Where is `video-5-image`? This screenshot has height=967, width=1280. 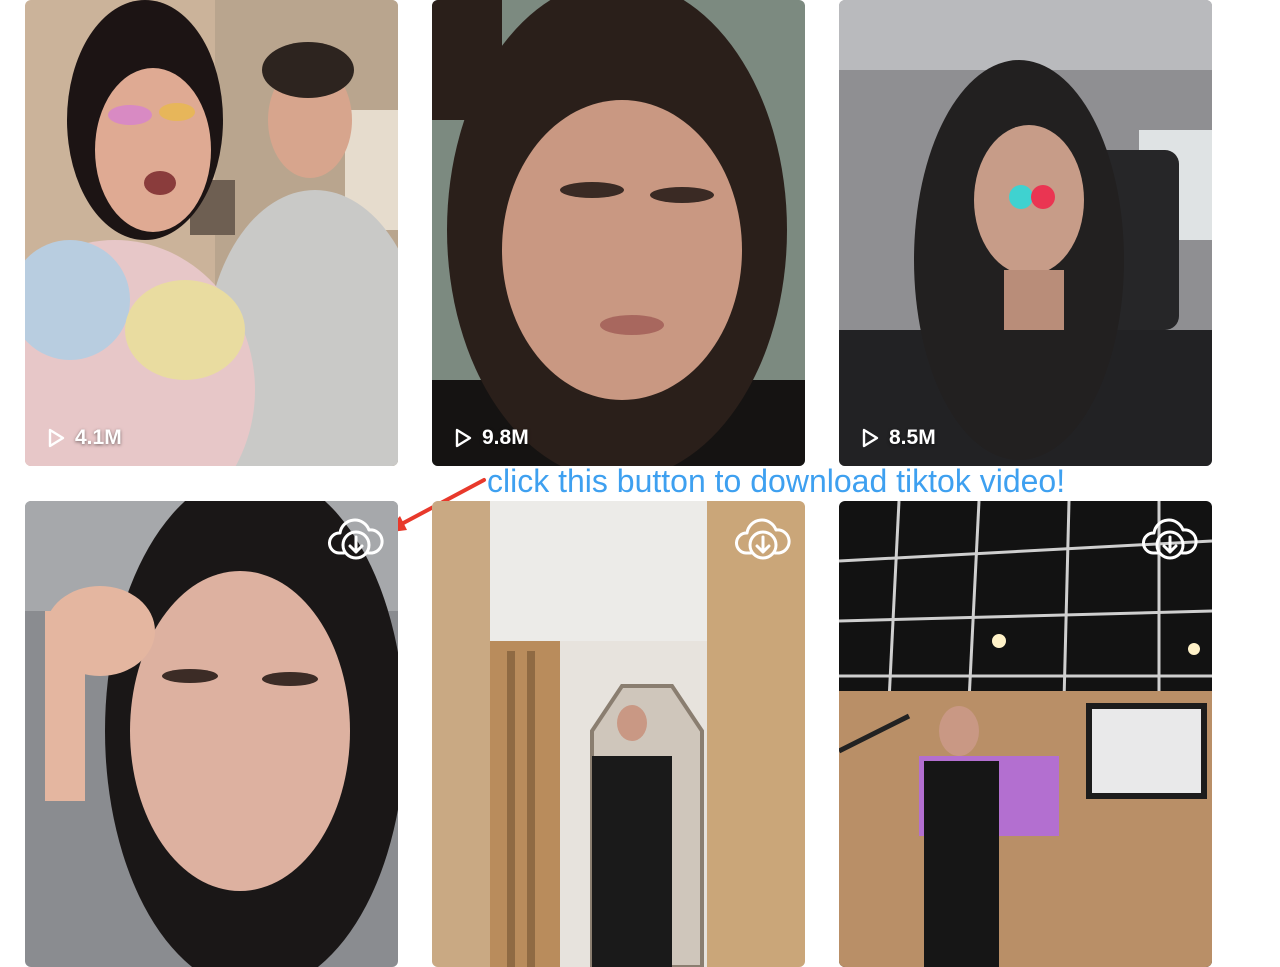
video-5-image is located at coordinates (618, 734).